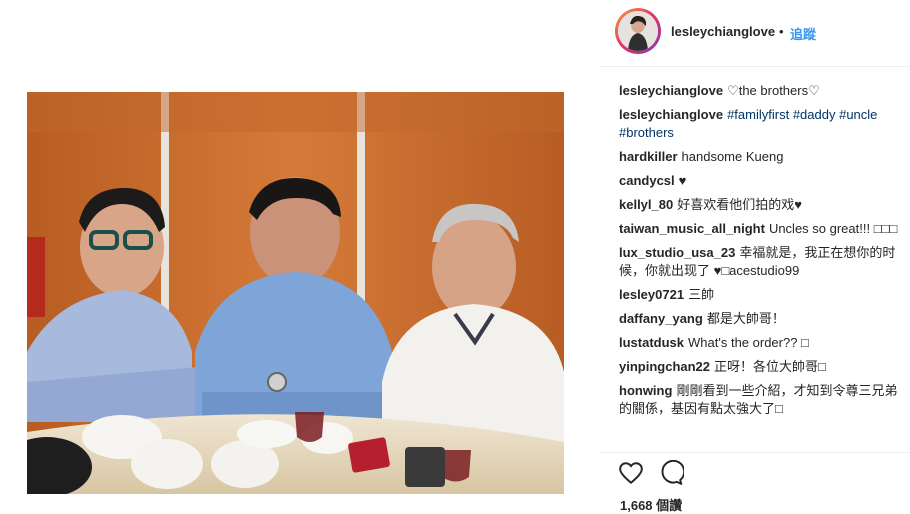  I want to click on likes-count: 1,668 個讚, so click(651, 505).